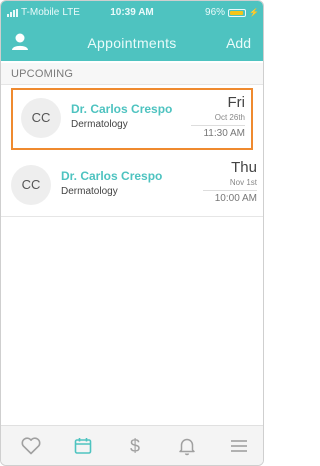 Image resolution: width=320 pixels, height=466 pixels. I want to click on tab-notifications, so click(187, 445).